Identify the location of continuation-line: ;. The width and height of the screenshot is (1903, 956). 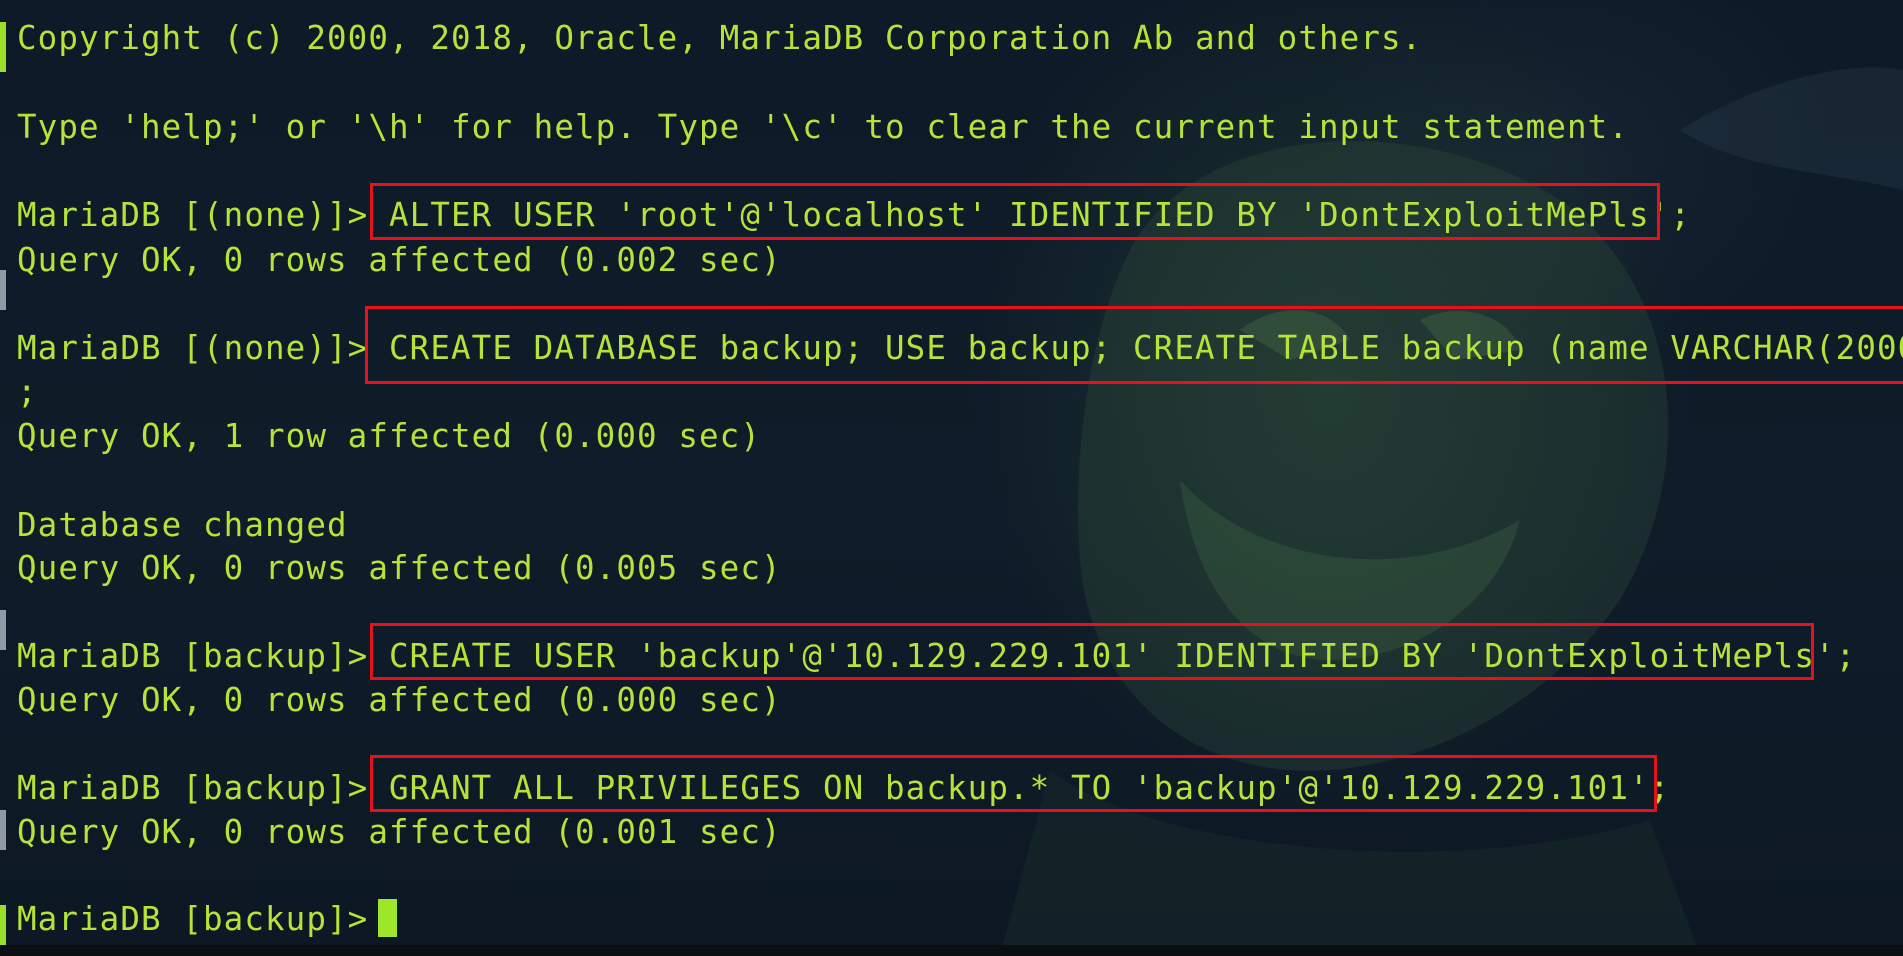
(27, 392).